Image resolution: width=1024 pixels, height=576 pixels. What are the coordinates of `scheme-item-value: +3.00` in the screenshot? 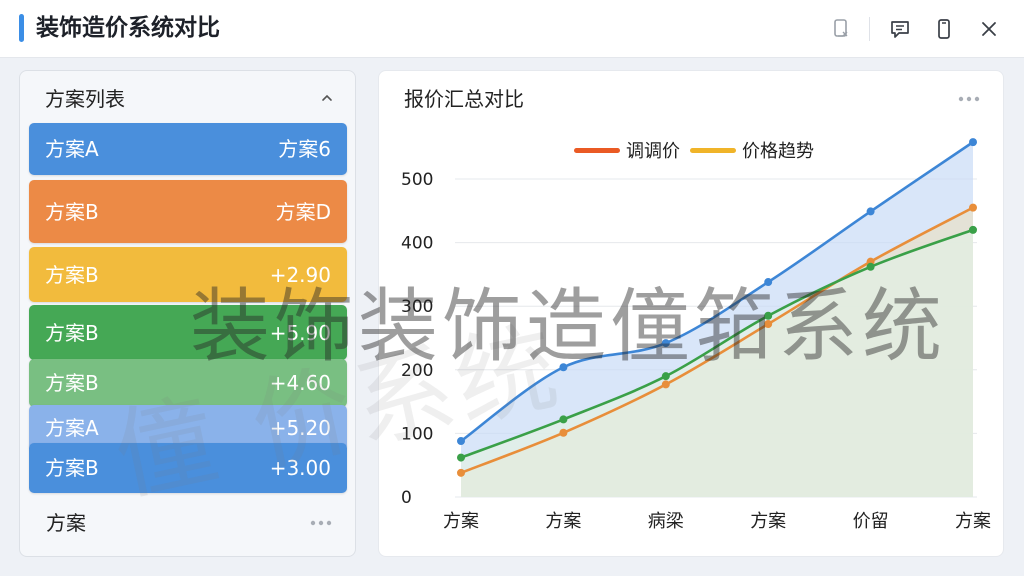 It's located at (300, 468).